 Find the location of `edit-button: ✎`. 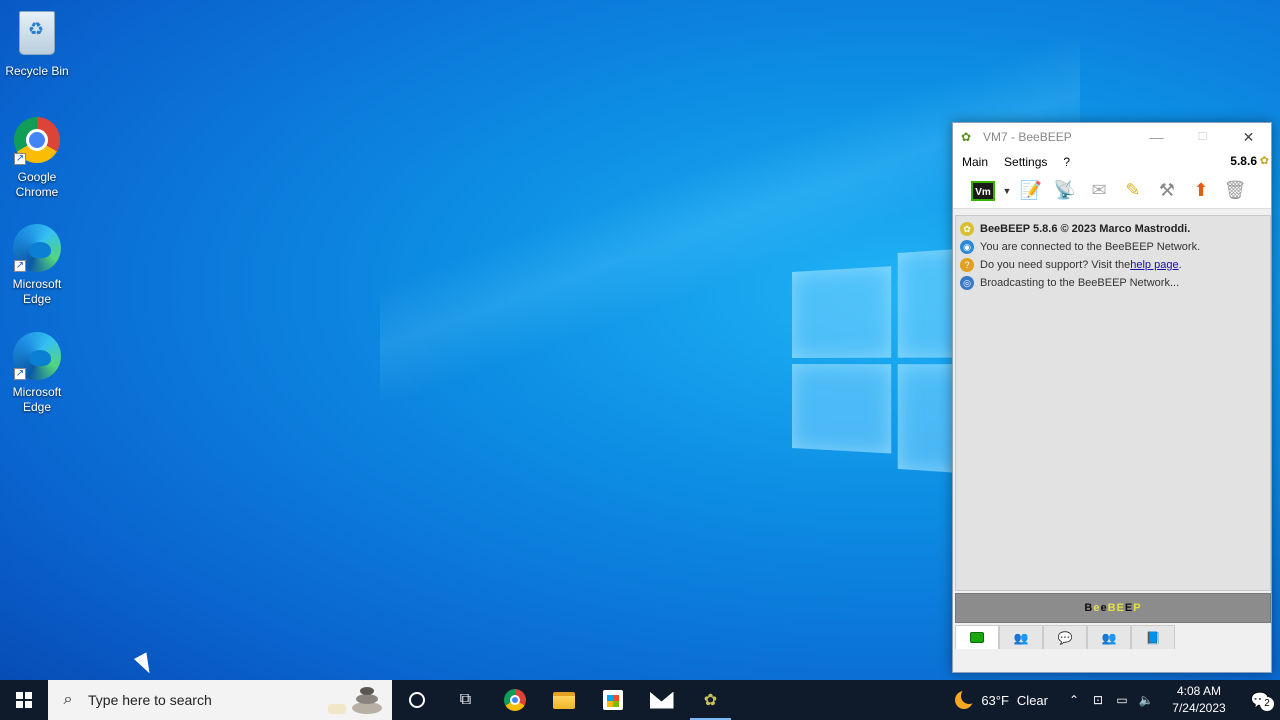

edit-button: ✎ is located at coordinates (1133, 191).